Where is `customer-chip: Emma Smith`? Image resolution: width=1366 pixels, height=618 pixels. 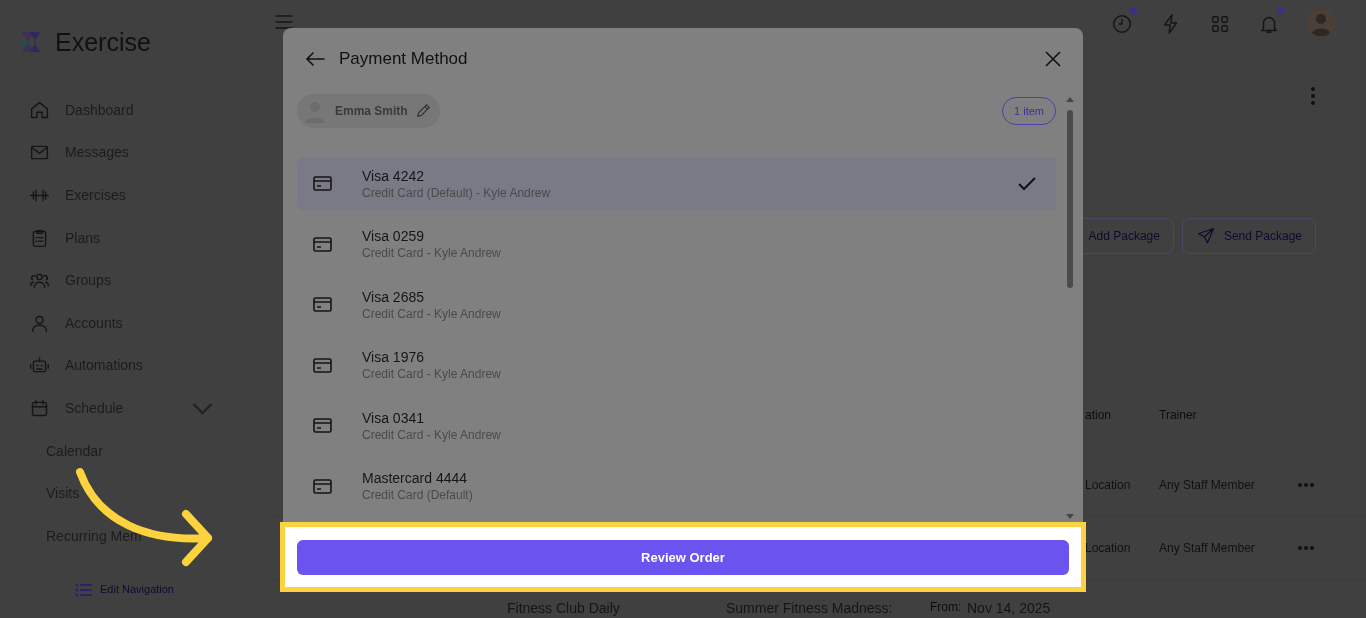
customer-chip: Emma Smith is located at coordinates (368, 111).